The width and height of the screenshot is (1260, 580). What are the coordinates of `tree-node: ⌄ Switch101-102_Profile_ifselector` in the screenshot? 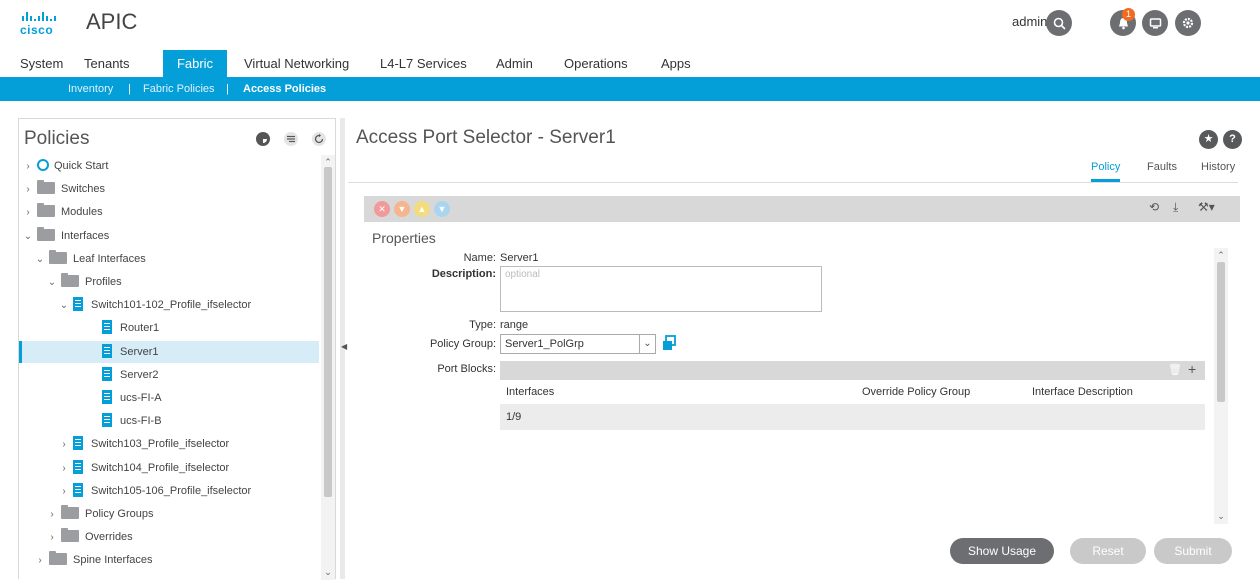 It's located at (169, 305).